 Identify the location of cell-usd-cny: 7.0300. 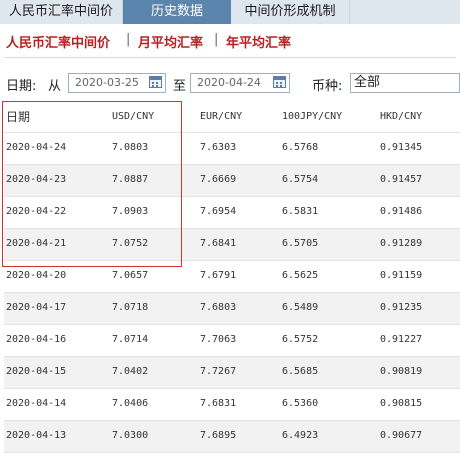
(130, 435).